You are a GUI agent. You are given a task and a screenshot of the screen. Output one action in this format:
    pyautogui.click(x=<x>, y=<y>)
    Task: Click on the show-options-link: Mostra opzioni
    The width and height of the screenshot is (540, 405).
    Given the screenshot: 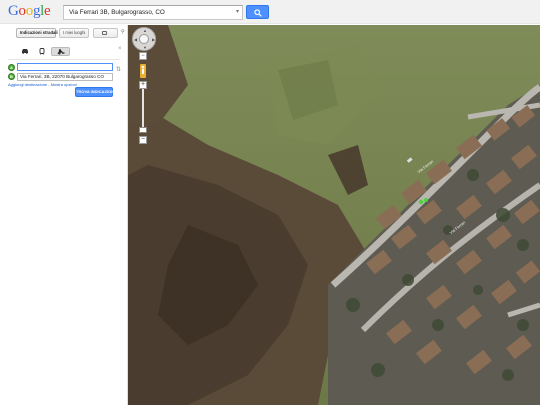 What is the action you would take?
    pyautogui.click(x=64, y=84)
    